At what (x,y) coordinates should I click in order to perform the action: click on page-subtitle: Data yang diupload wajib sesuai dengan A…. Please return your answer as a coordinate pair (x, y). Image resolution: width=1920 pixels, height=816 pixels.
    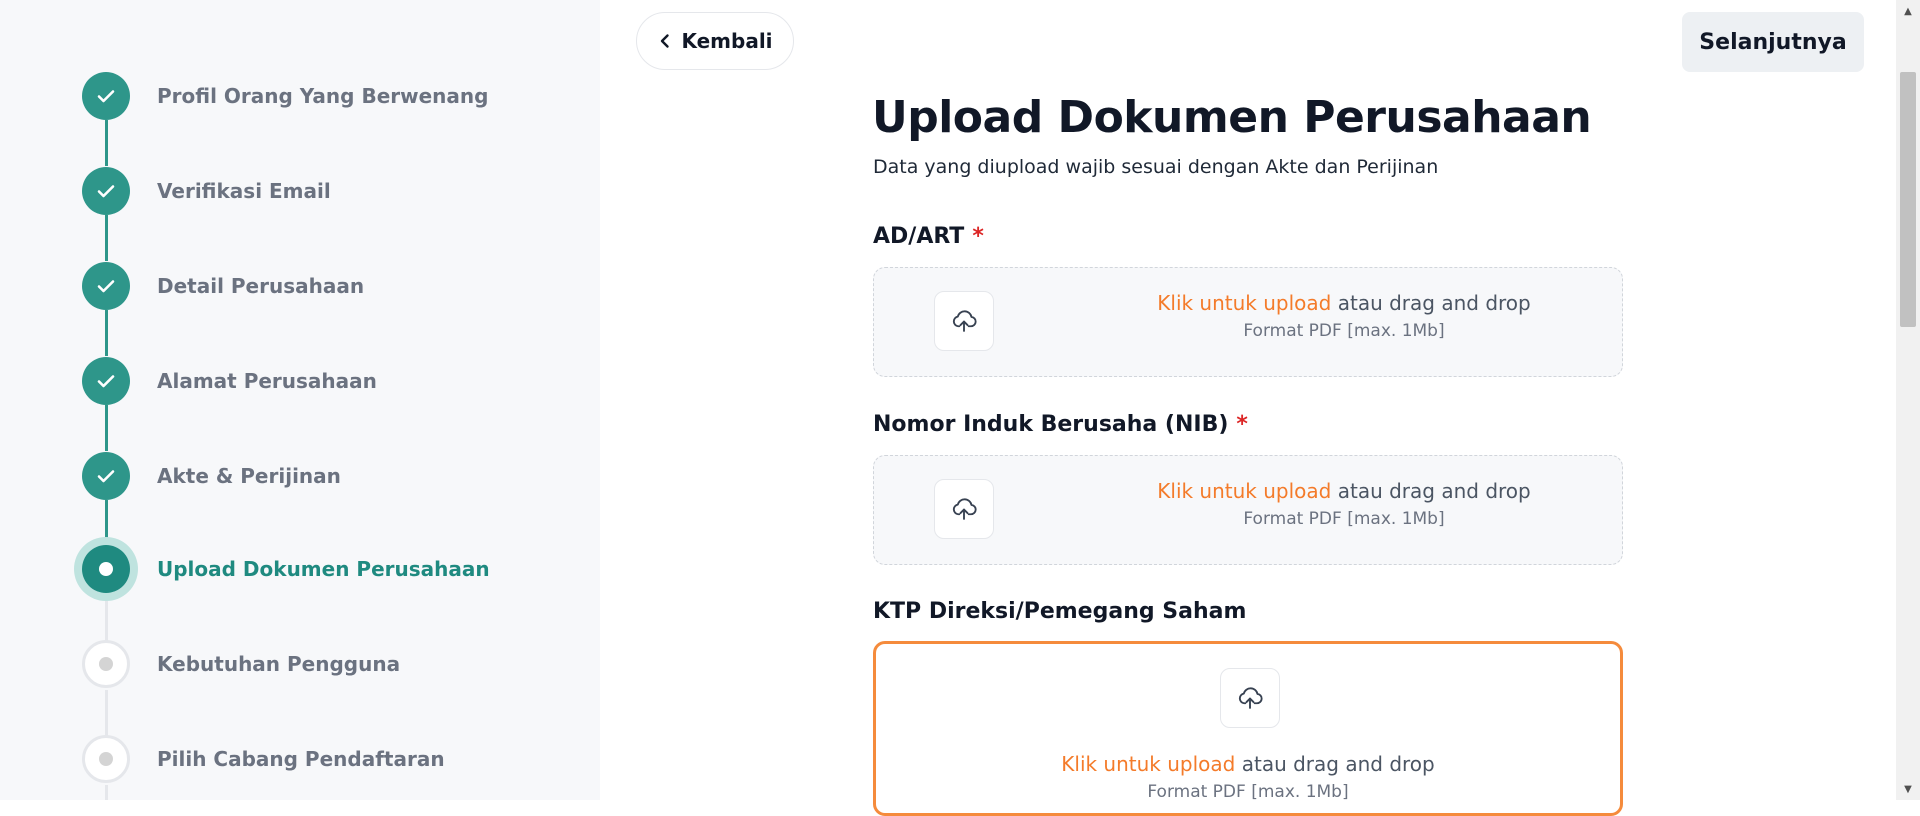
    Looking at the image, I should click on (1156, 167).